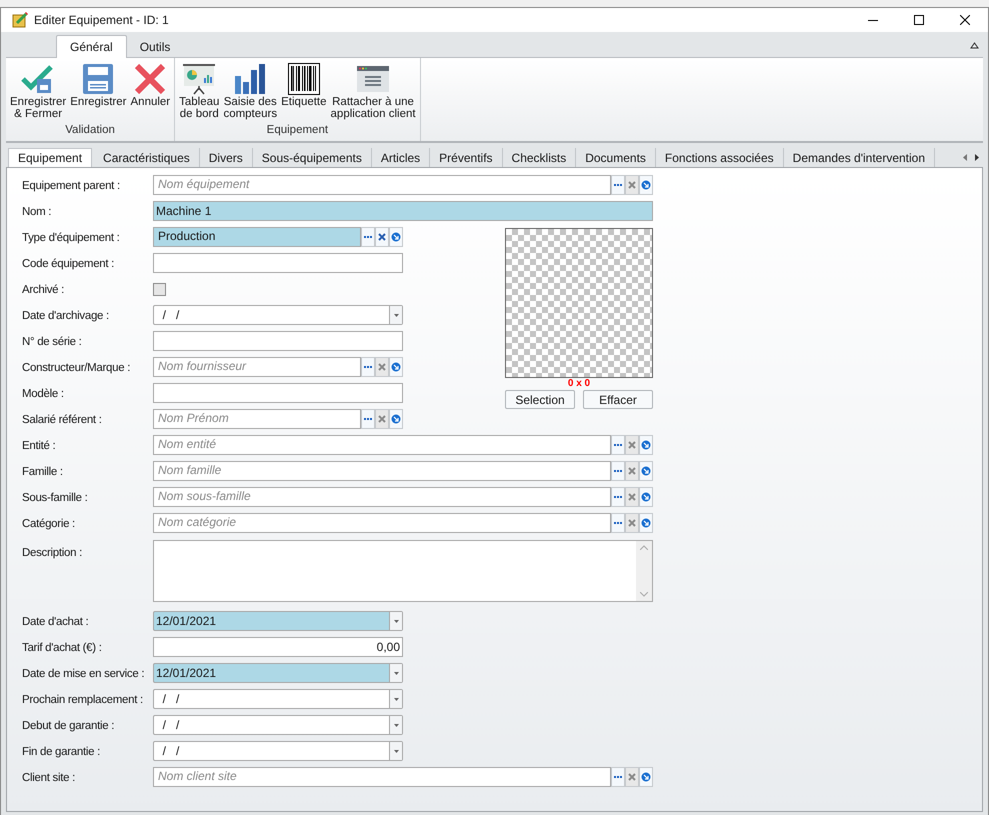 This screenshot has width=989, height=815. What do you see at coordinates (62, 420) in the screenshot?
I see `field-label: Salarié référent :` at bounding box center [62, 420].